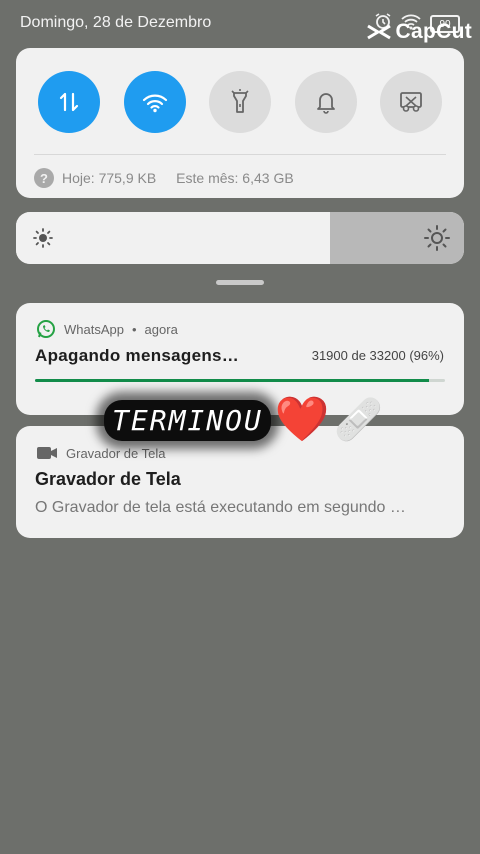 The height and width of the screenshot is (854, 480). What do you see at coordinates (109, 178) in the screenshot?
I see `data-usage-today: Hoje: 775,9 KB` at bounding box center [109, 178].